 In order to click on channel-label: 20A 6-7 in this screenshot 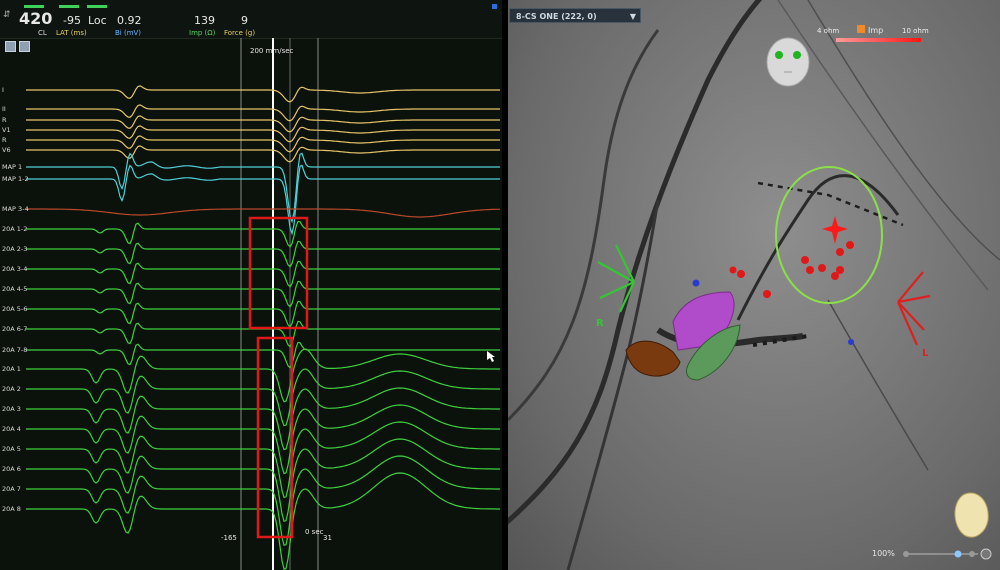, I will do `click(15, 329)`.